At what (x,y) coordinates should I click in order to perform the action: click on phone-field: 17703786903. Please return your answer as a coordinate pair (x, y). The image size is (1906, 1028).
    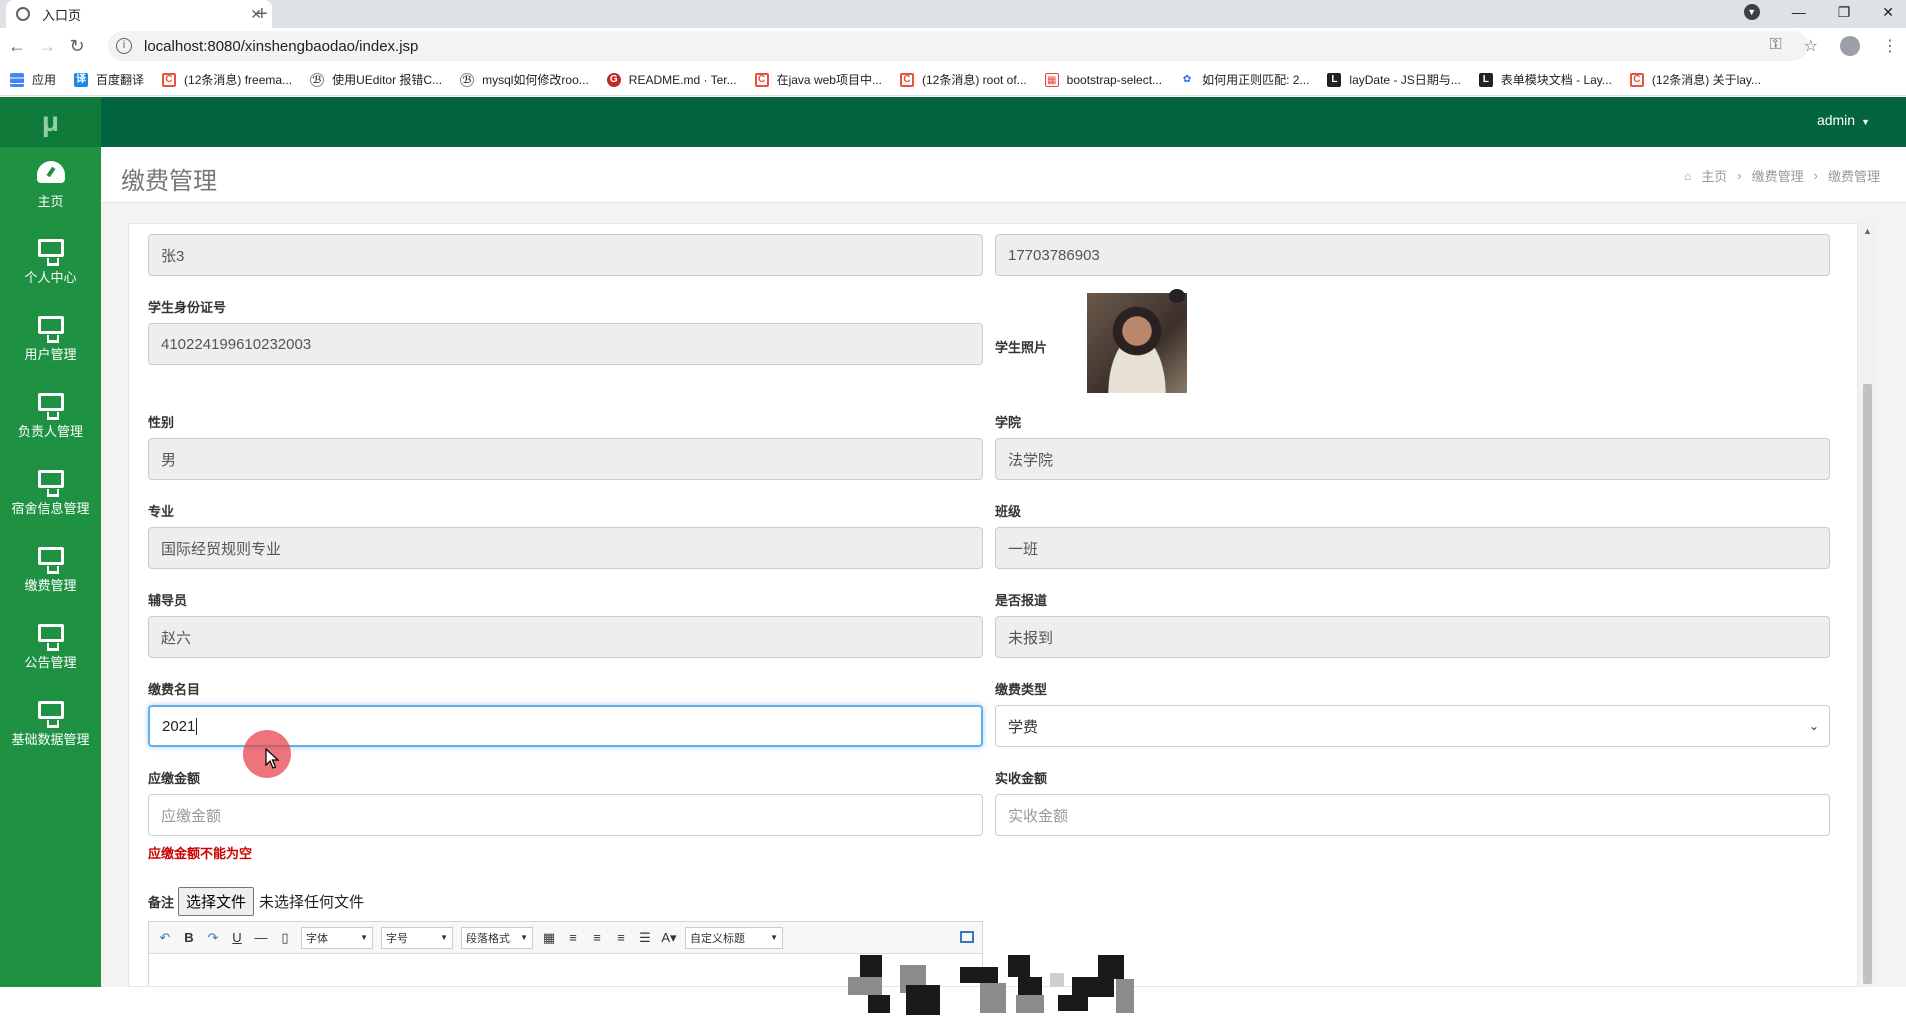
    Looking at the image, I should click on (1412, 255).